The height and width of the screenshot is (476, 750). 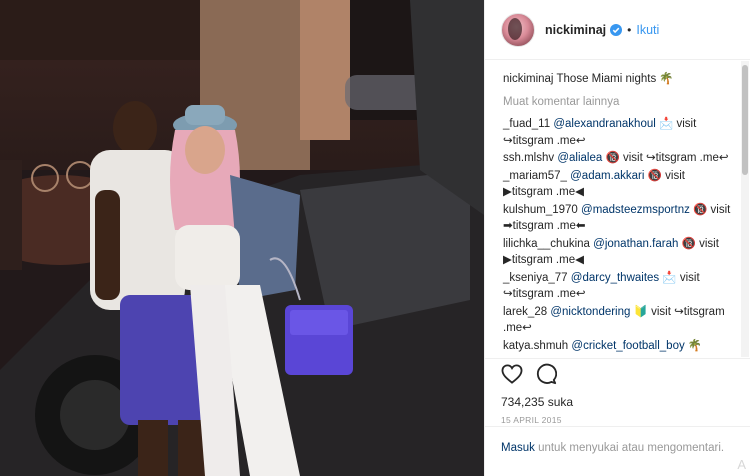 What do you see at coordinates (618, 376) in the screenshot?
I see `action-icons` at bounding box center [618, 376].